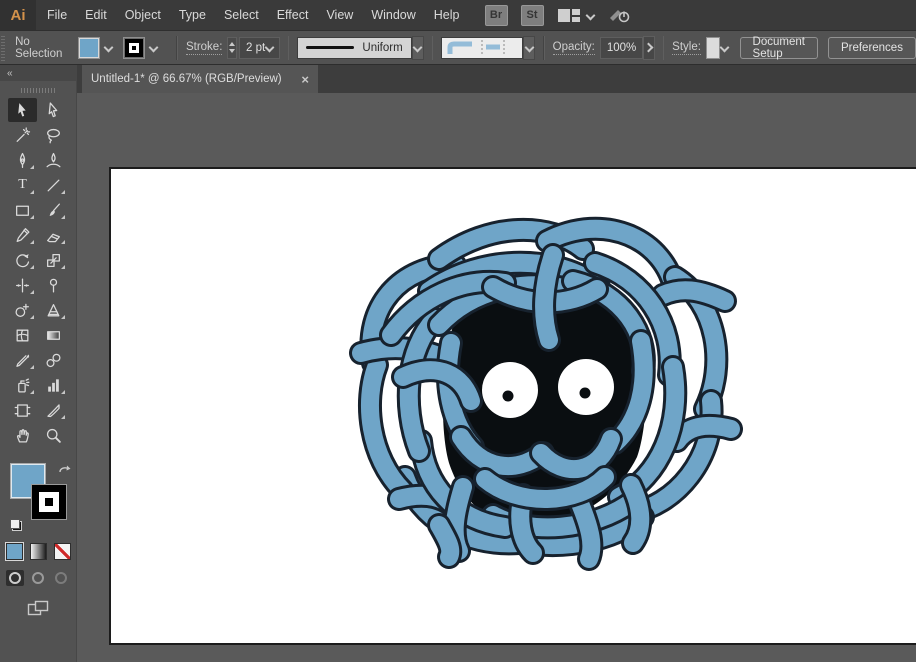 The image size is (916, 662). What do you see at coordinates (620, 15) in the screenshot?
I see `touch-workspace-icon` at bounding box center [620, 15].